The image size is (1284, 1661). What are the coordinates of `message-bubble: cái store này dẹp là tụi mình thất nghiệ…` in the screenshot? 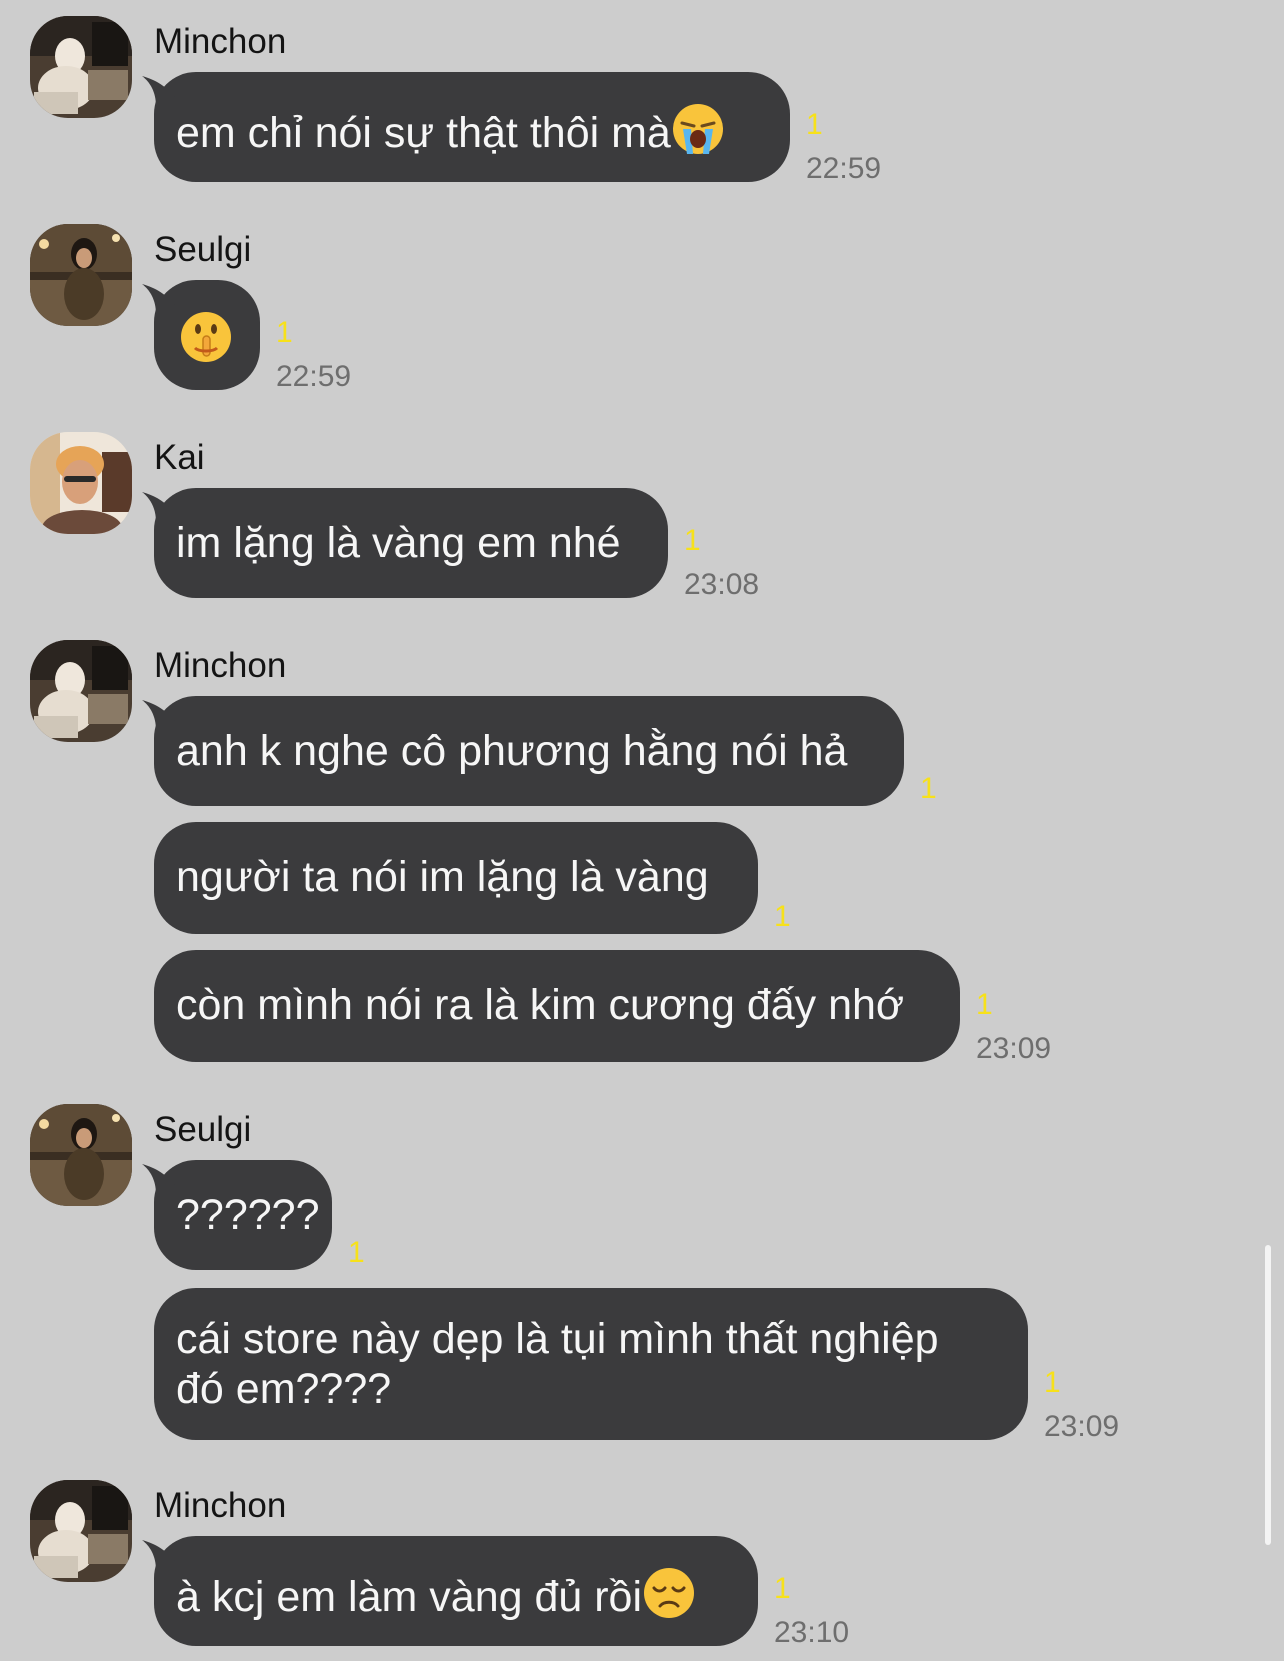 It's located at (591, 1364).